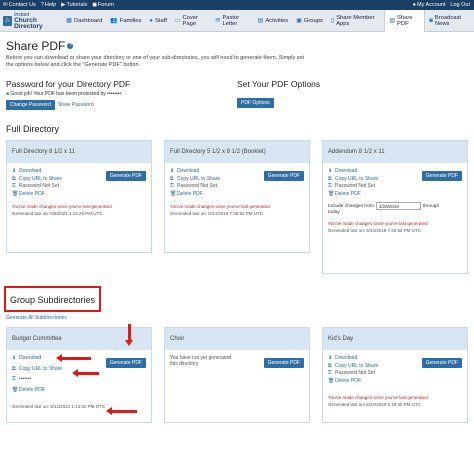 The height and width of the screenshot is (456, 474). What do you see at coordinates (414, 5) in the screenshot?
I see `user-icon: ●` at bounding box center [414, 5].